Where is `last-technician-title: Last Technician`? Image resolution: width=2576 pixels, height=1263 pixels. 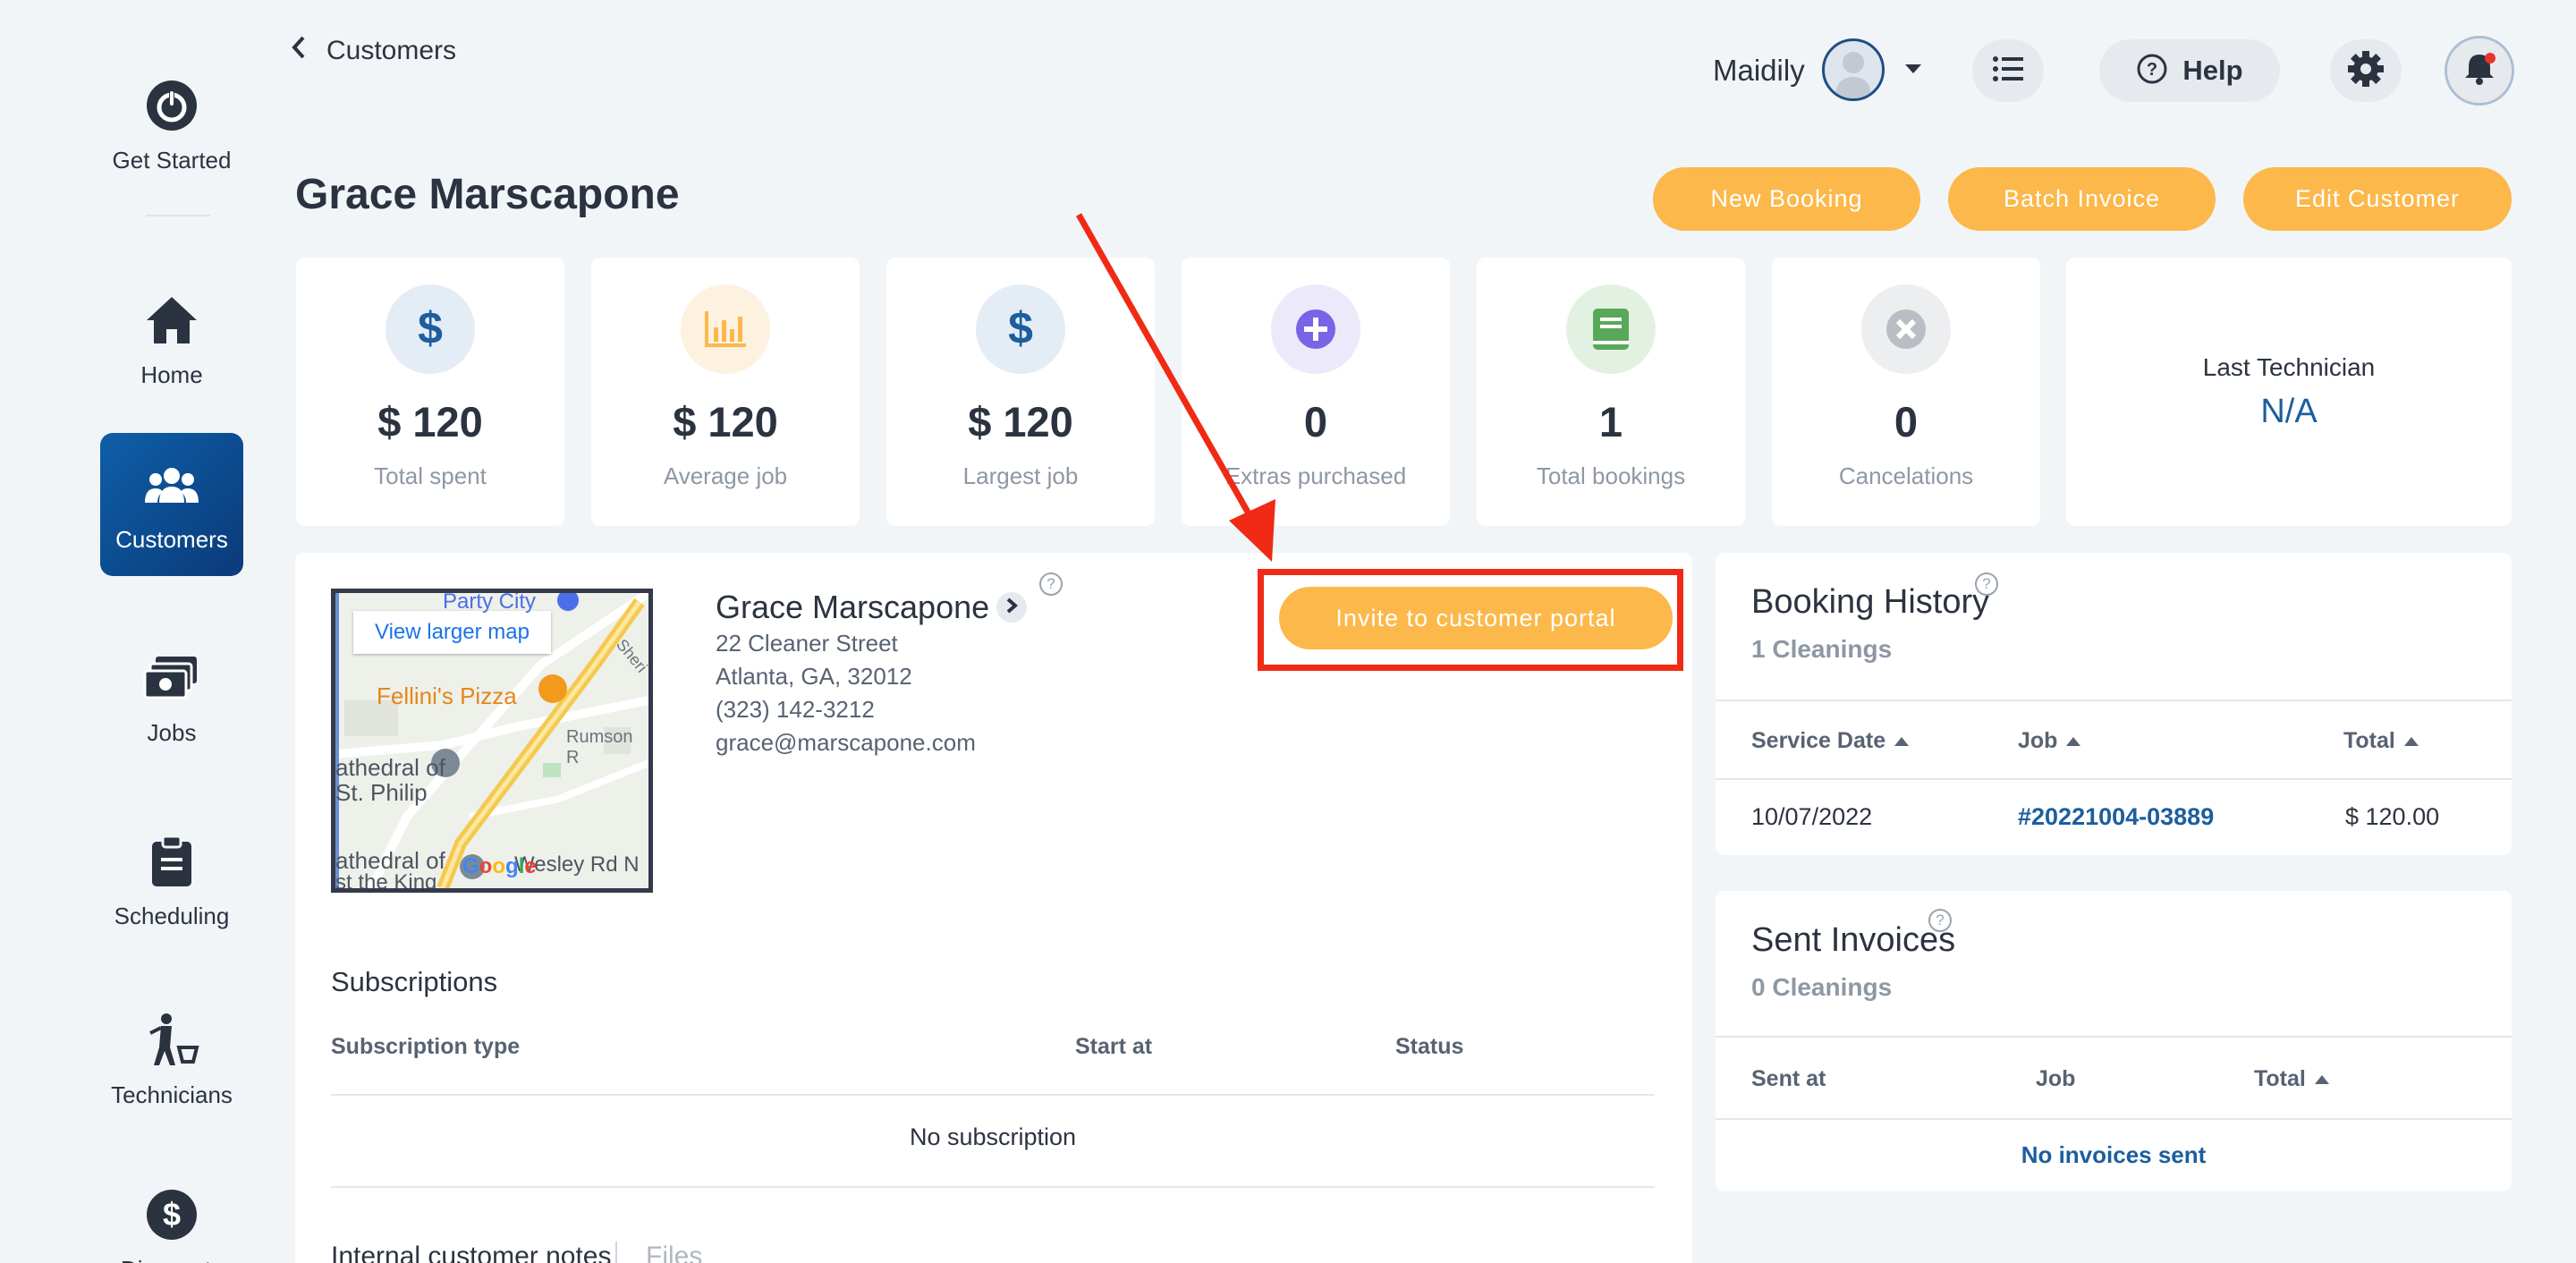 last-technician-title: Last Technician is located at coordinates (2289, 366).